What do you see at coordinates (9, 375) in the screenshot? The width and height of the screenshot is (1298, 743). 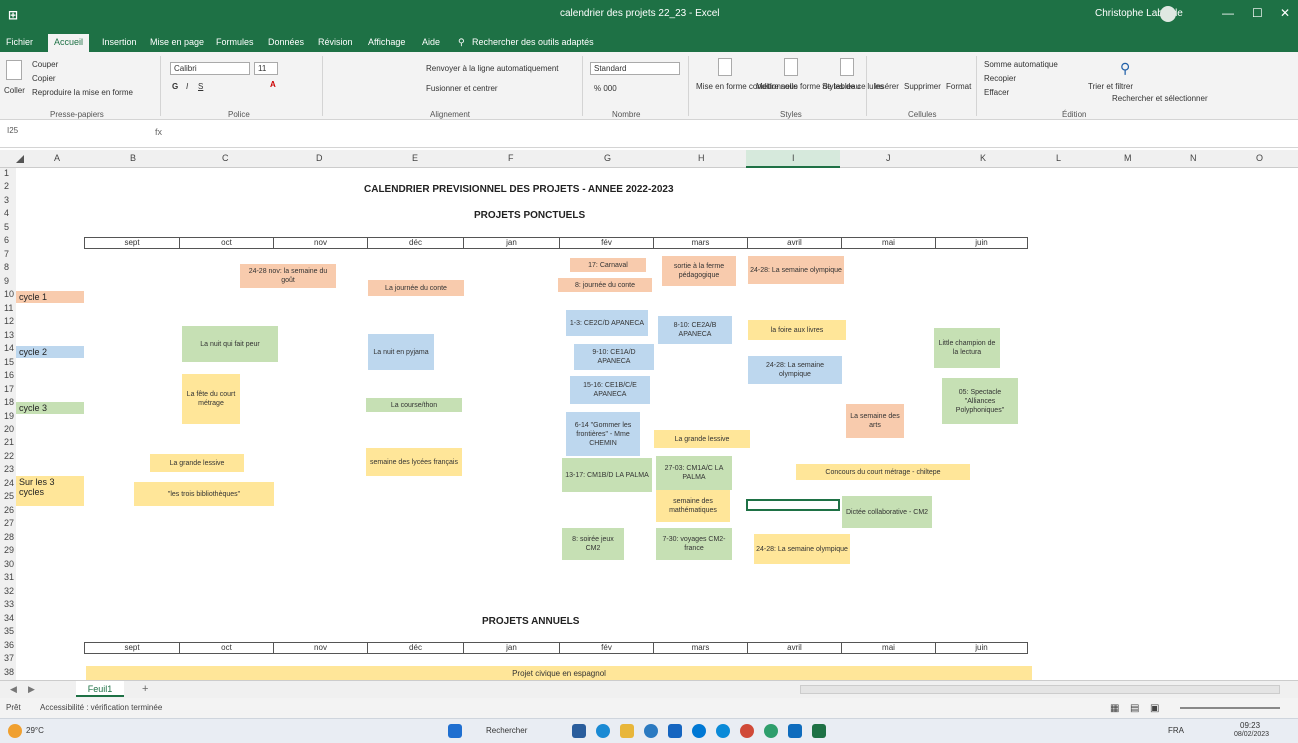 I see `row-number: 16` at bounding box center [9, 375].